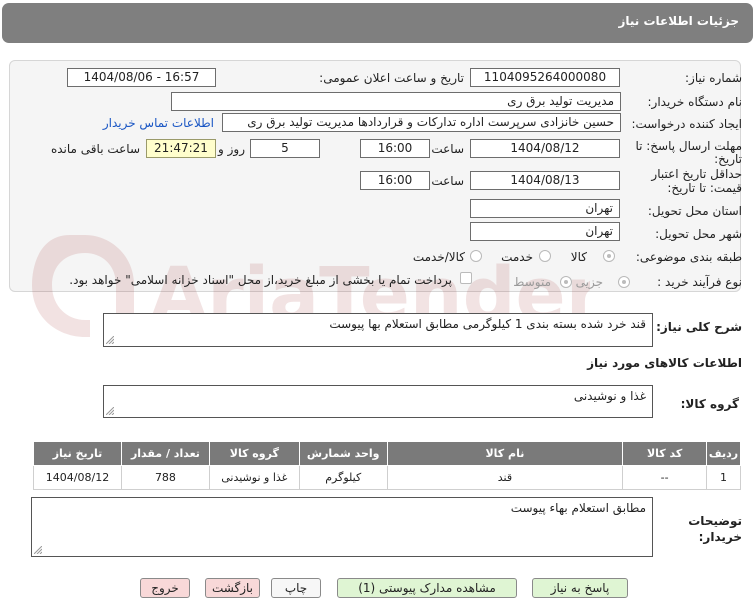 The width and height of the screenshot is (755, 614). I want to click on remaining-days-label: روز و, so click(231, 149).